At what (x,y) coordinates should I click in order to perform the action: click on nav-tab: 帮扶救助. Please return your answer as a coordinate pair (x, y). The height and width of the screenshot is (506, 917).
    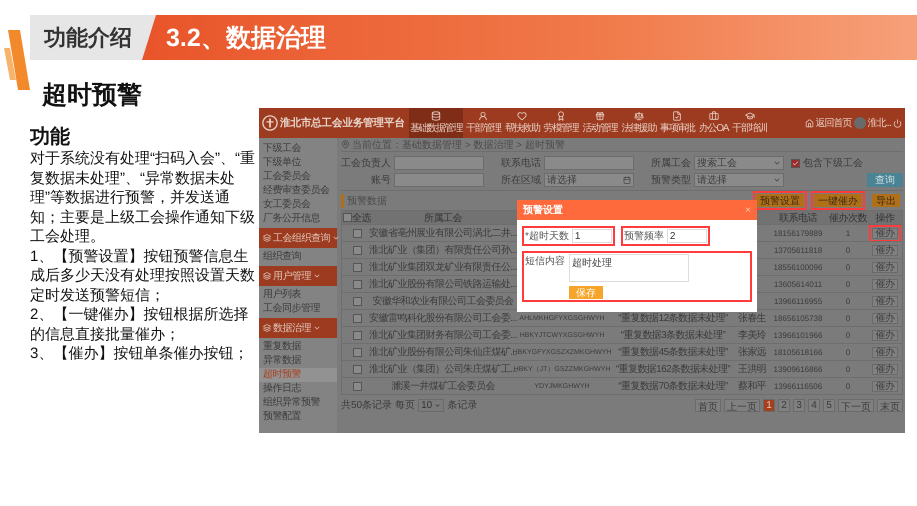
    Looking at the image, I should click on (522, 123).